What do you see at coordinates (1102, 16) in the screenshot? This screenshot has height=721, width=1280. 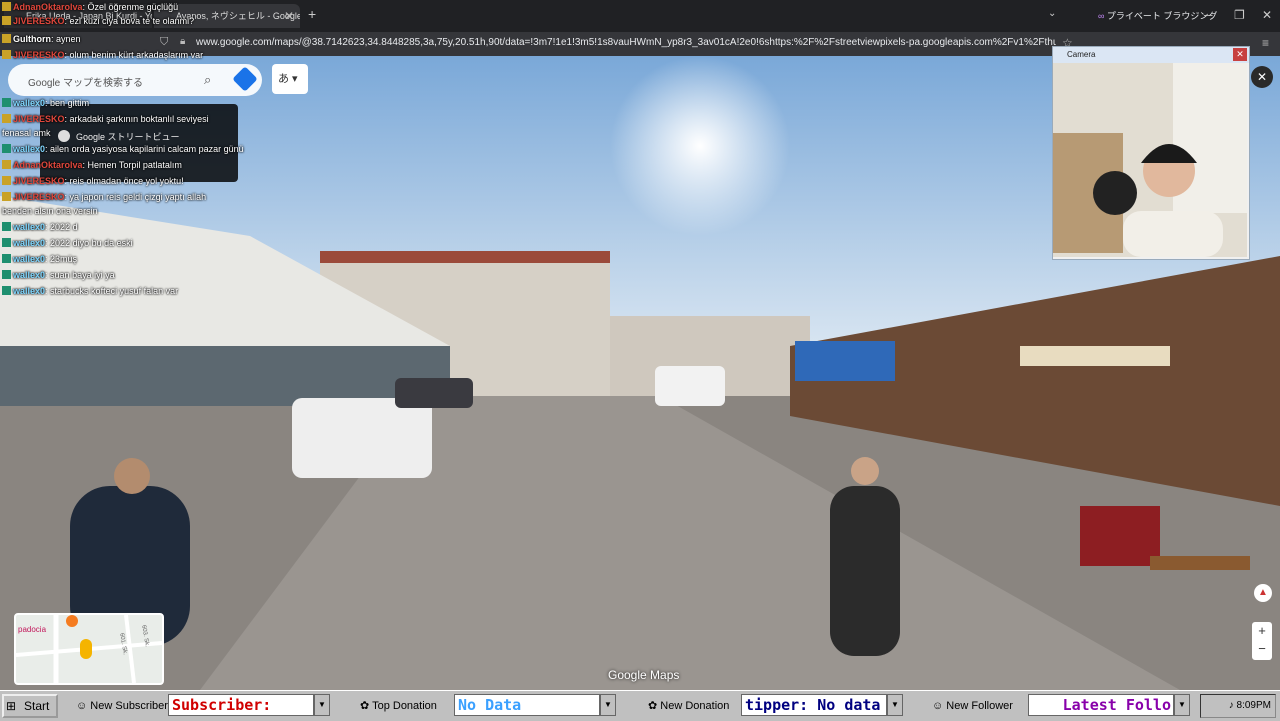 I see `private-icon: ∞` at bounding box center [1102, 16].